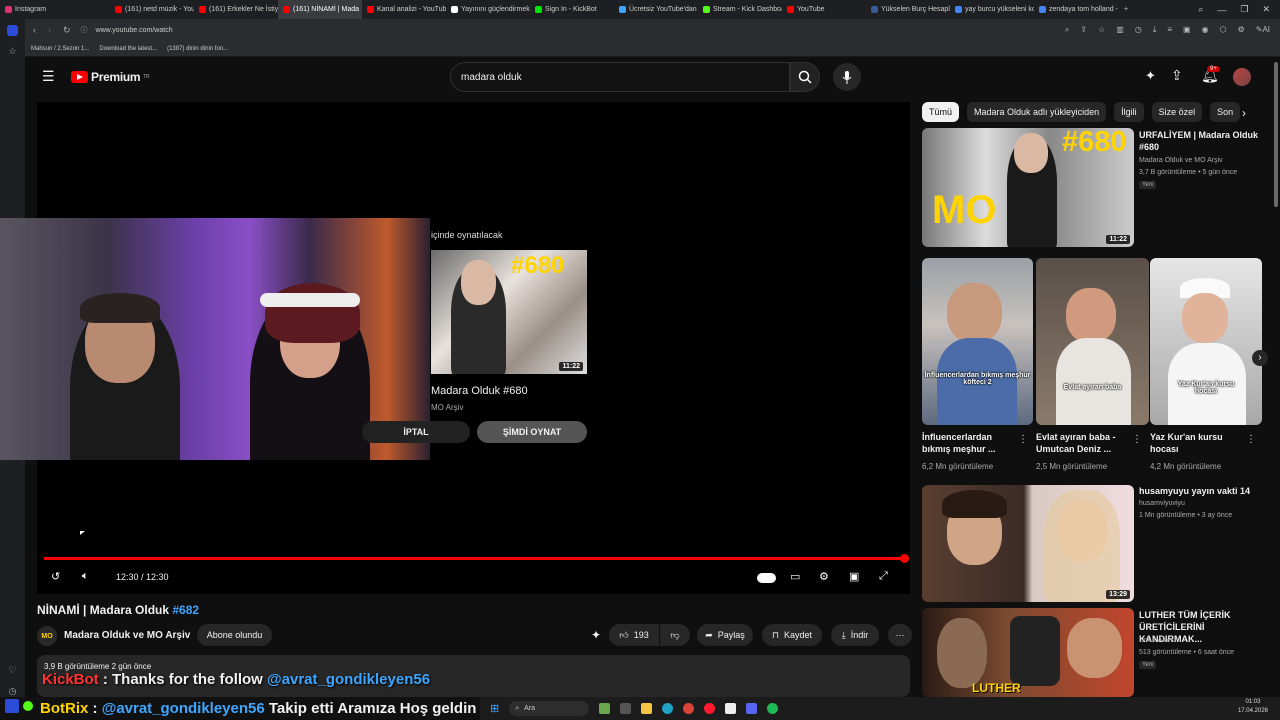 This screenshot has width=1280, height=720. What do you see at coordinates (1120, 30) in the screenshot?
I see `sidebar-icon: ▥` at bounding box center [1120, 30].